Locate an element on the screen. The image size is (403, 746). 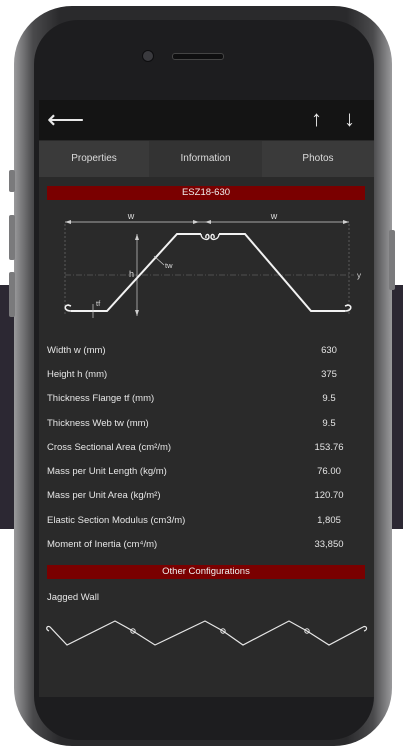
tab-bar: Properties Information Photos is located at coordinates (206, 159).